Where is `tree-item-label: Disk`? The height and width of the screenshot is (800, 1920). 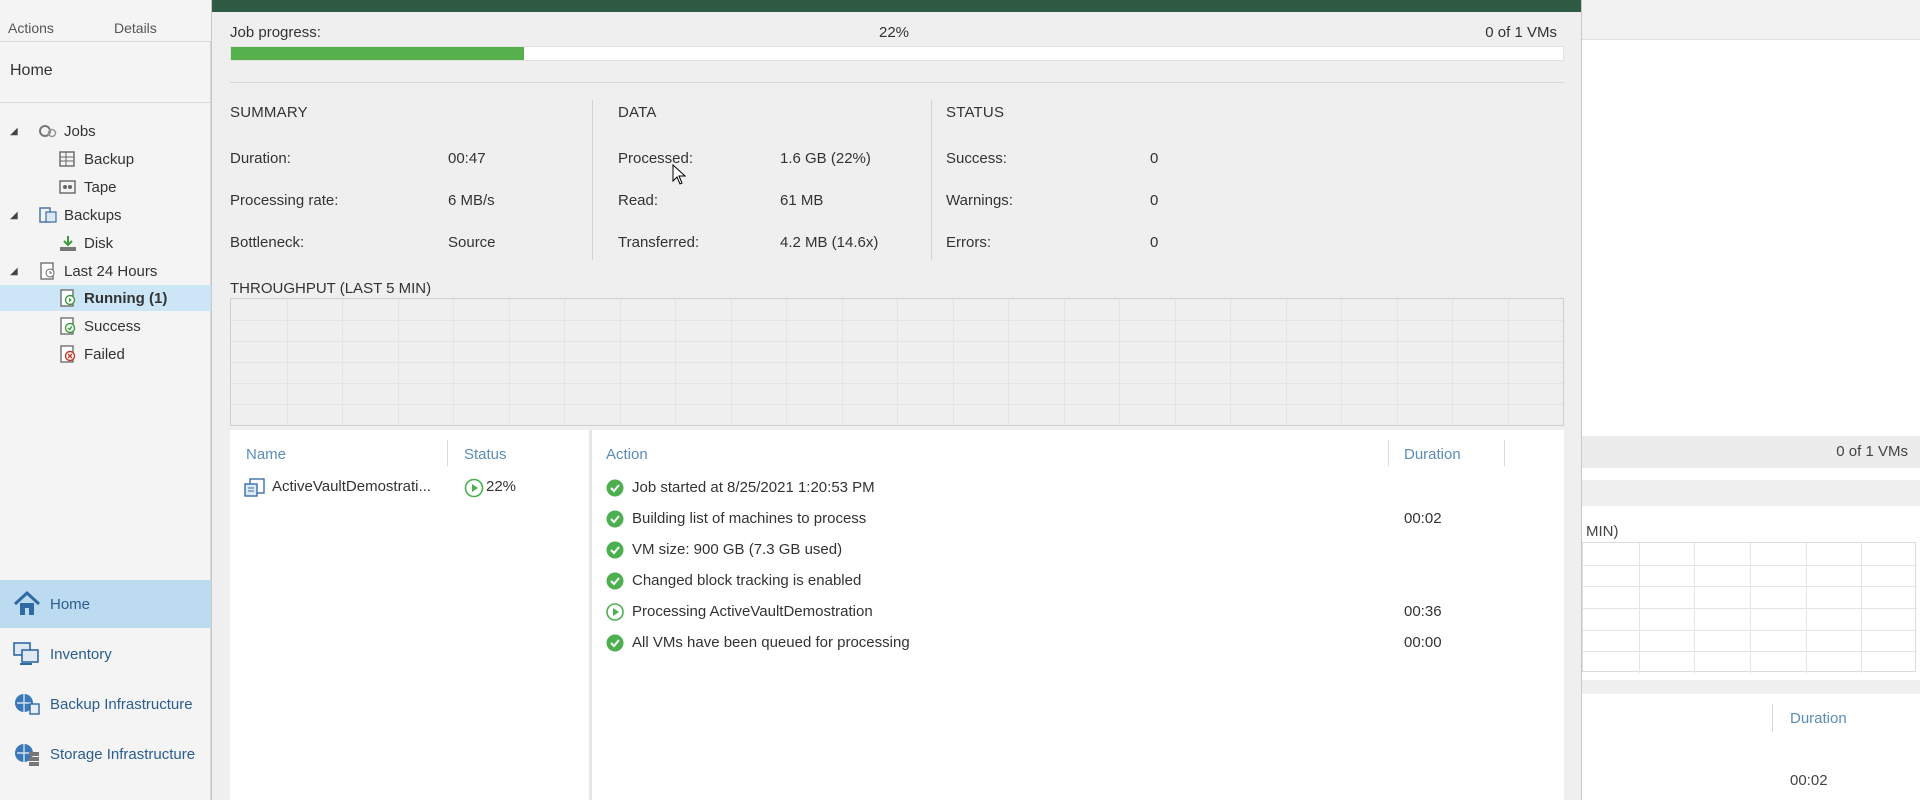 tree-item-label: Disk is located at coordinates (99, 243).